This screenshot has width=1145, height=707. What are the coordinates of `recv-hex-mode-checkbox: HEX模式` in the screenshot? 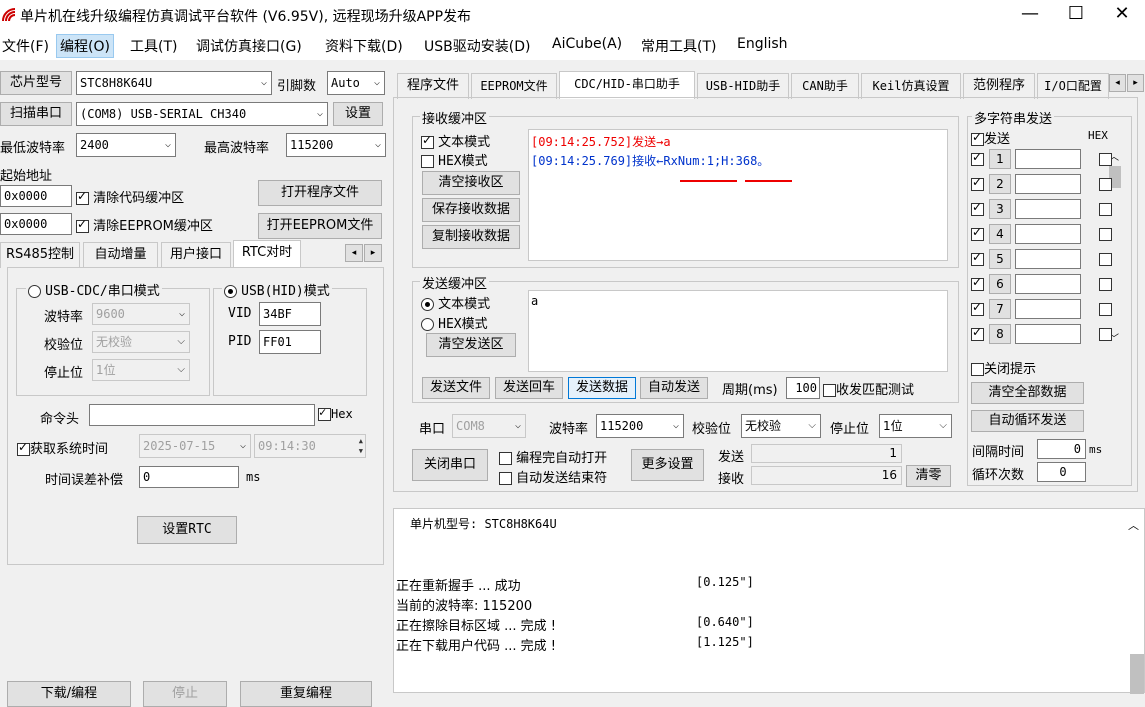 It's located at (454, 159).